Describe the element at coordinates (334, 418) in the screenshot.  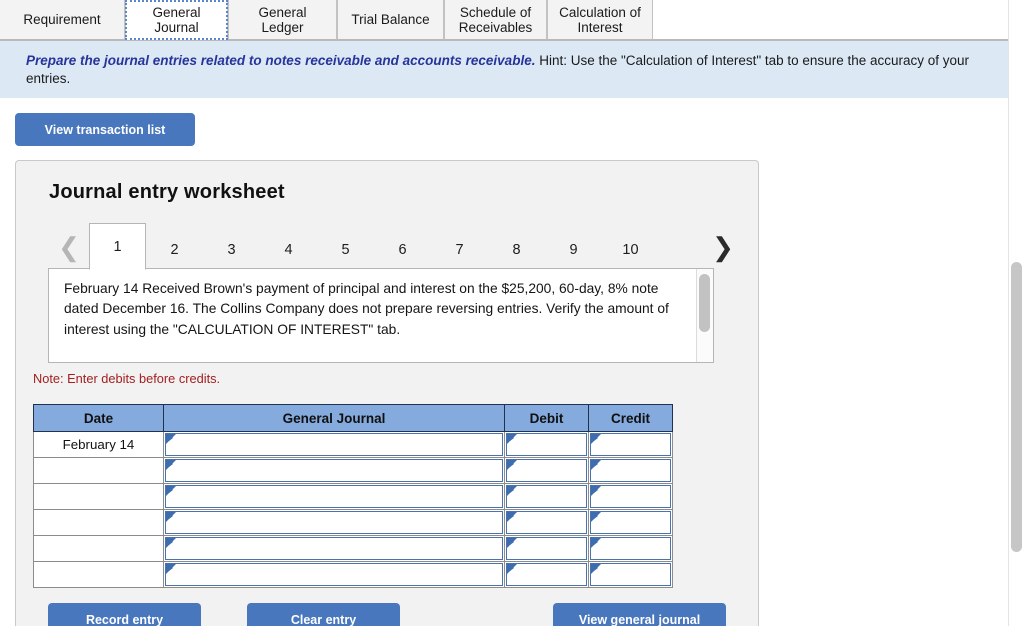
I see `column-header-general-journal: General Journal` at that location.